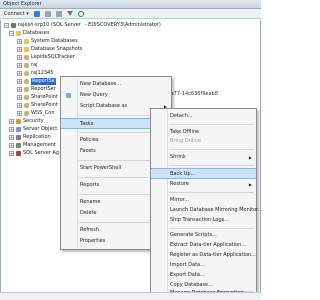  Describe the element at coordinates (58, 13) in the screenshot. I see `stop-icon` at that location.